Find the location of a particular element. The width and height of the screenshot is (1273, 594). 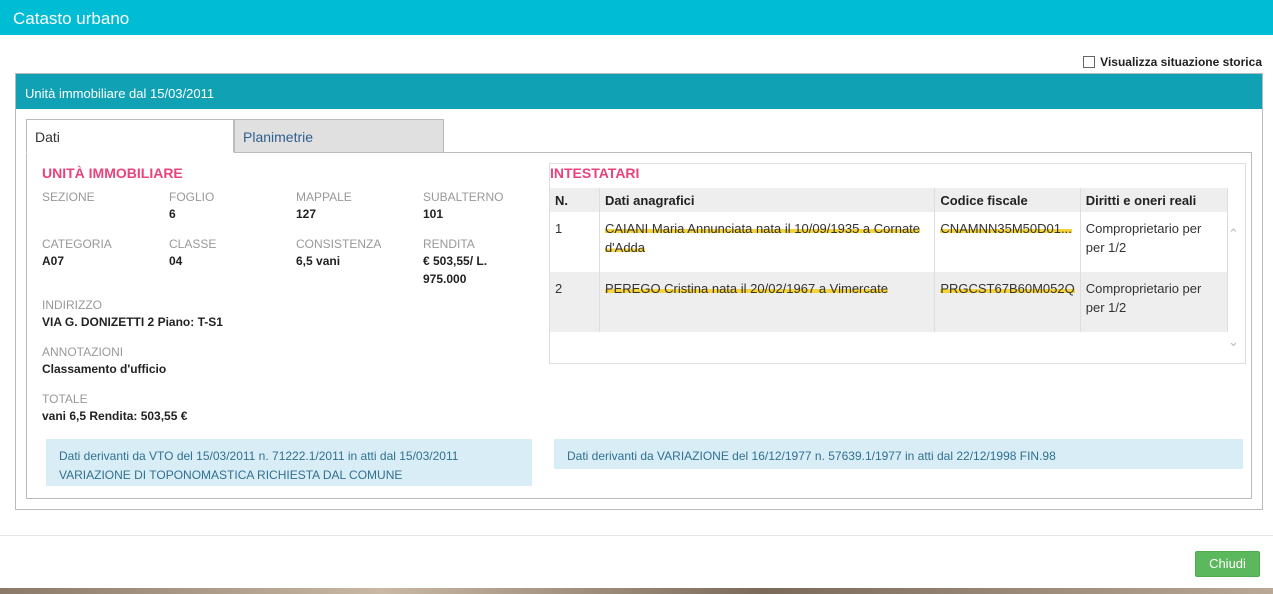

classe-value: 04 is located at coordinates (176, 261).